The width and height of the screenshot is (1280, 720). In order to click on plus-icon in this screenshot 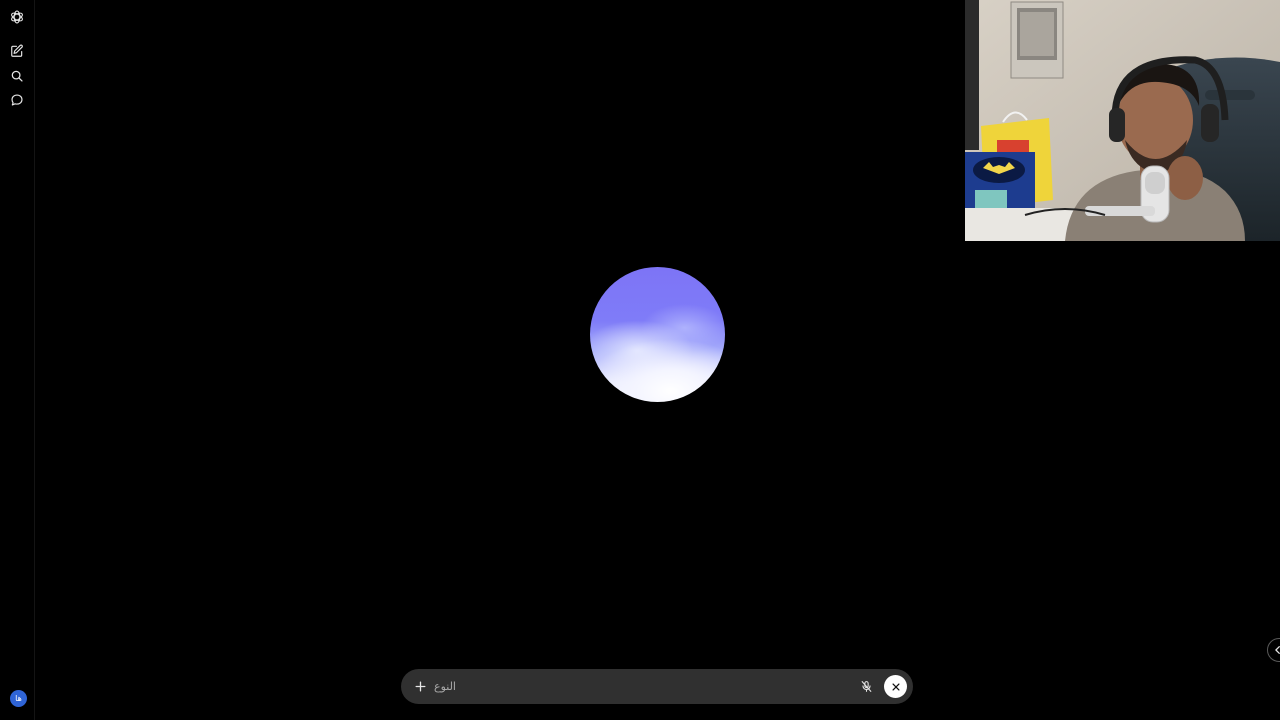, I will do `click(420, 686)`.